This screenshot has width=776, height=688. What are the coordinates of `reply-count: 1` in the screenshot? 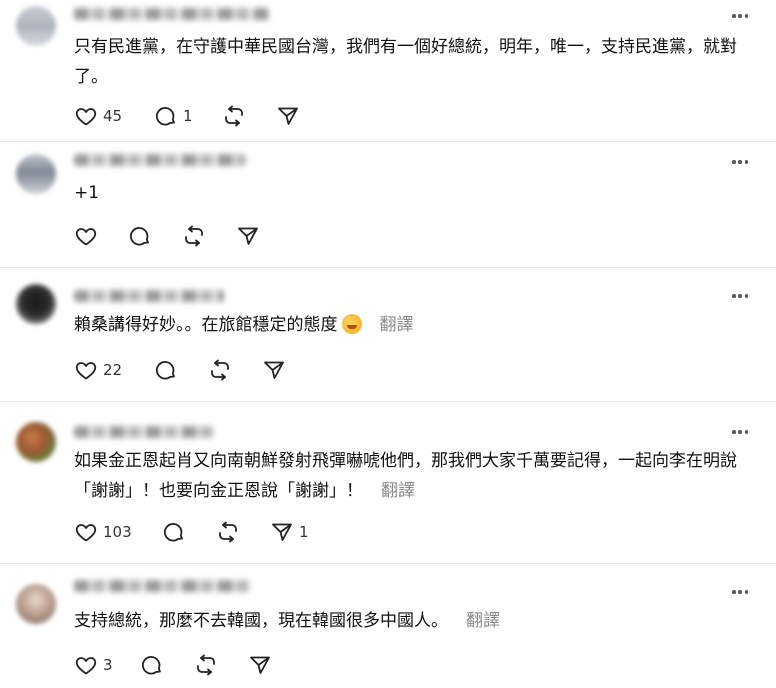 It's located at (188, 116).